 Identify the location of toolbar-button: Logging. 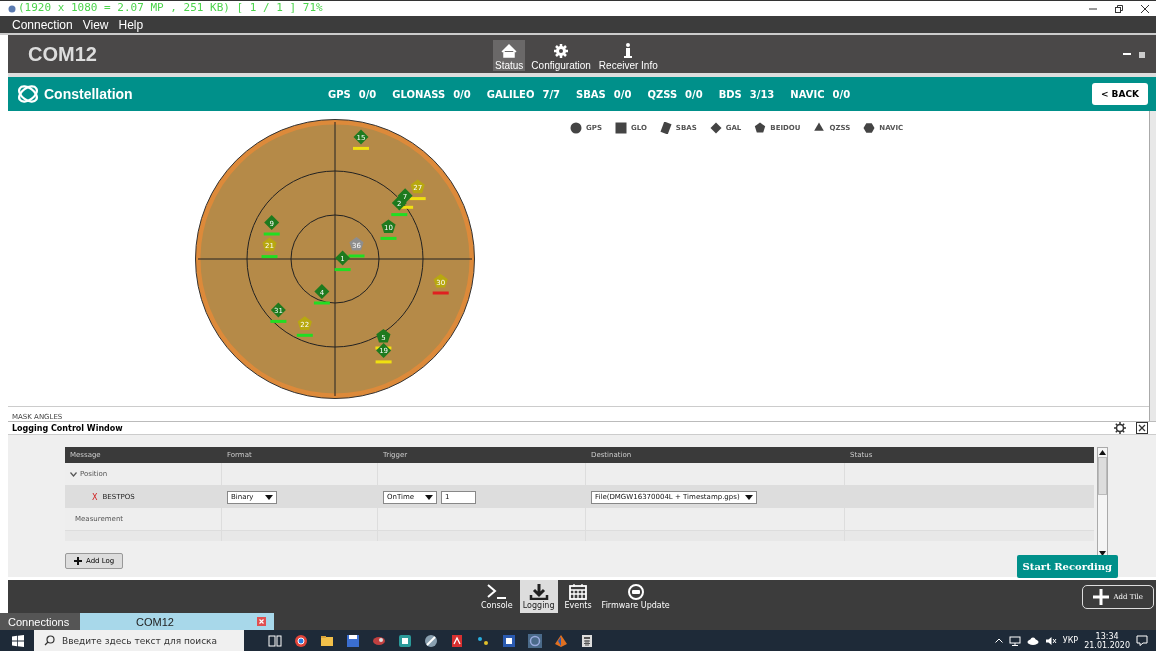
(538, 596).